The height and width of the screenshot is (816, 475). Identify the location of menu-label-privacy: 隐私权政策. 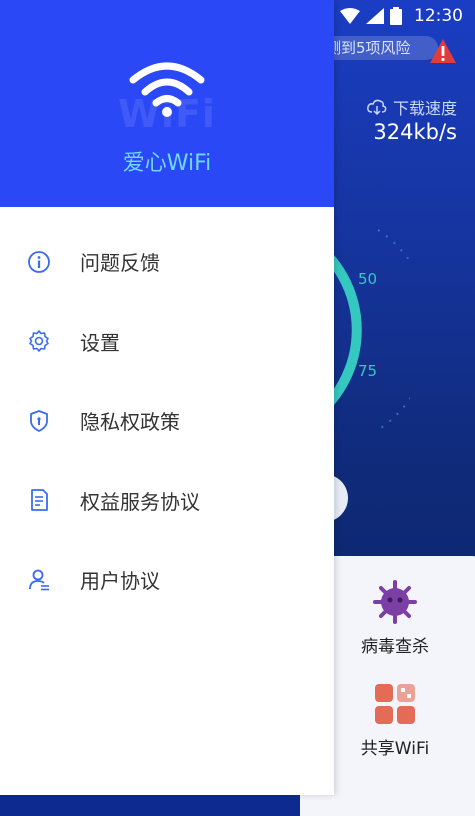
(130, 422).